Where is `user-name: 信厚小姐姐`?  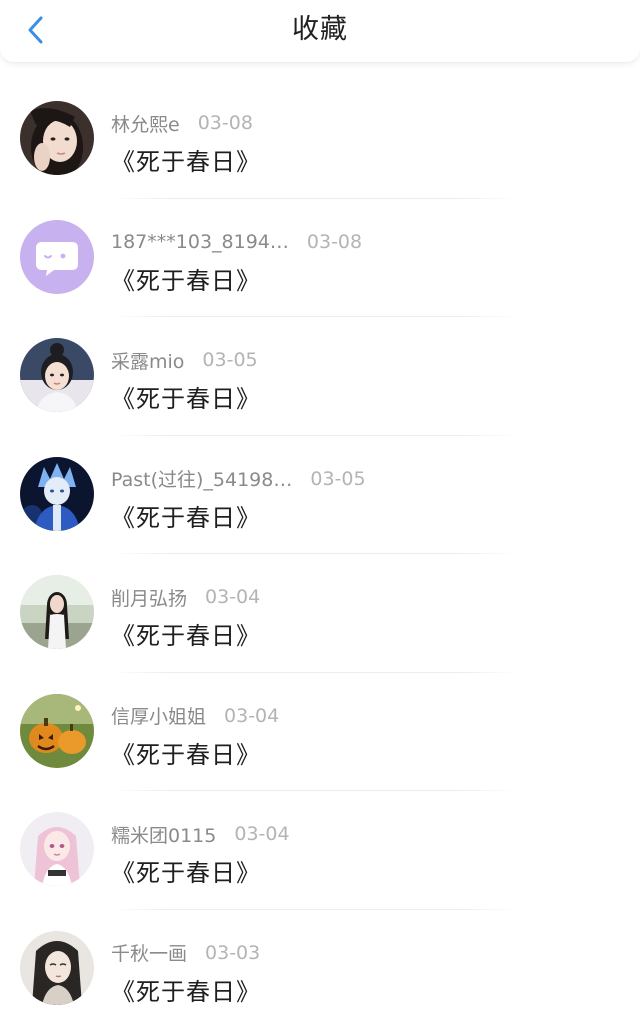 user-name: 信厚小姐姐 is located at coordinates (158, 715).